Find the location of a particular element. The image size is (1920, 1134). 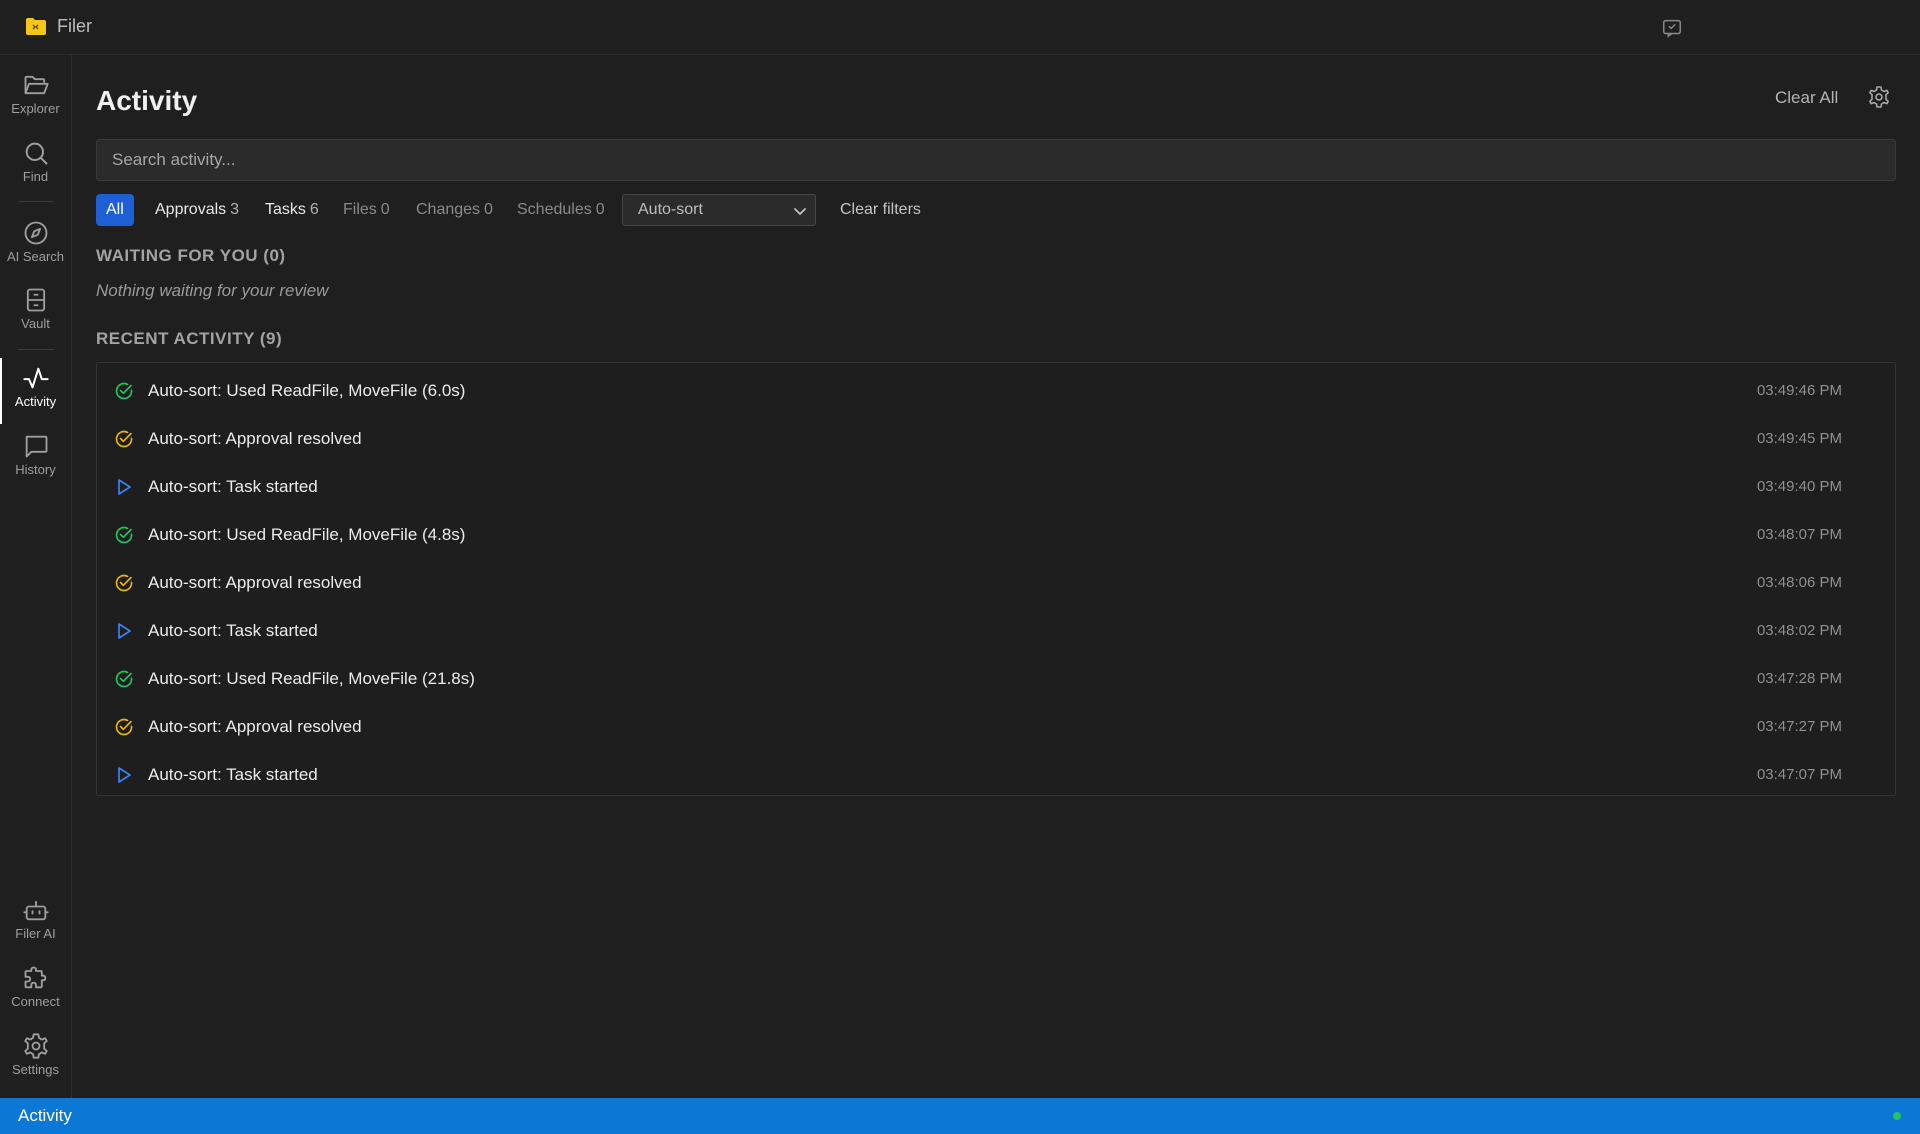

activity-row: Auto-sort: Approval resolved 03:49:45 PM is located at coordinates (996, 439).